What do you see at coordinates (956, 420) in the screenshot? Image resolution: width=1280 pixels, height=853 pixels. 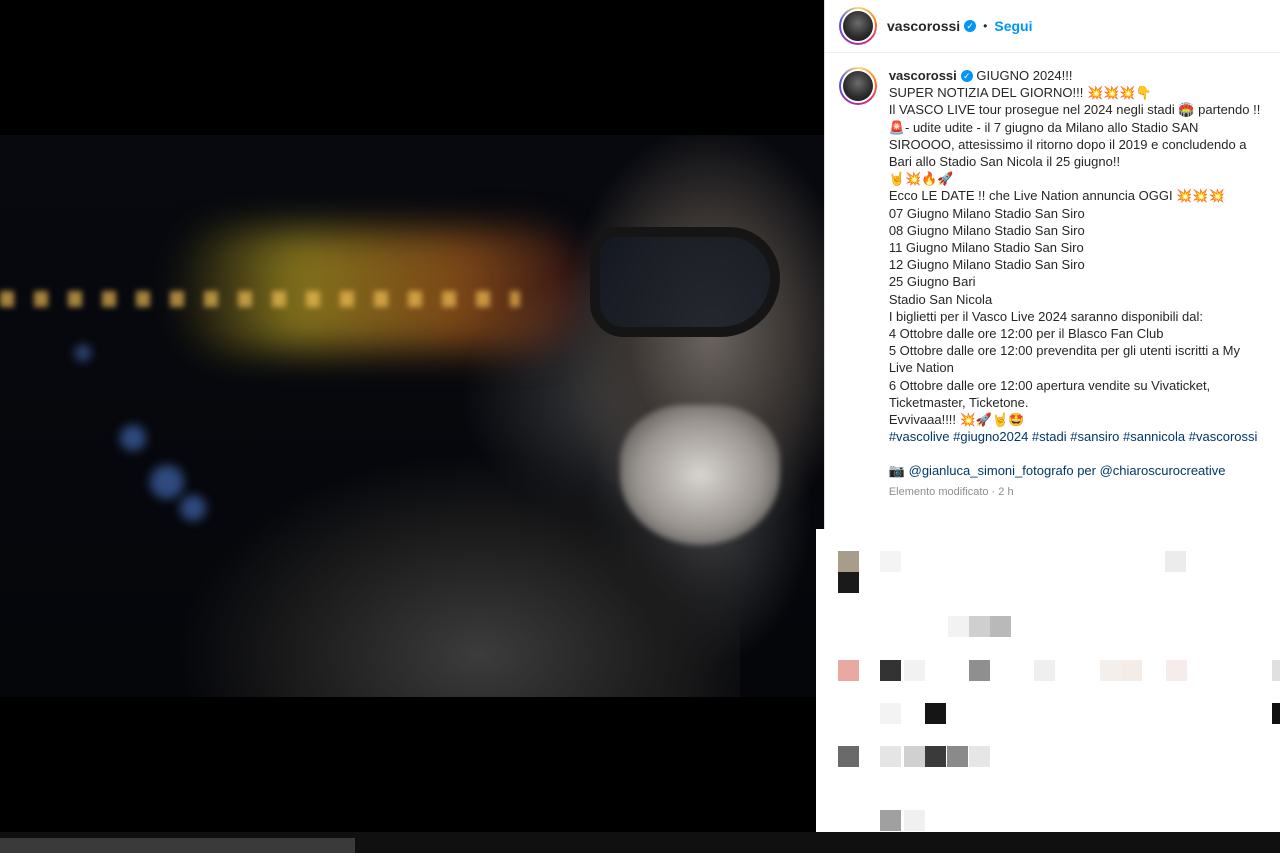 I see `caption-line: Evvivaaa!!!! 💥🚀🤘🤩` at bounding box center [956, 420].